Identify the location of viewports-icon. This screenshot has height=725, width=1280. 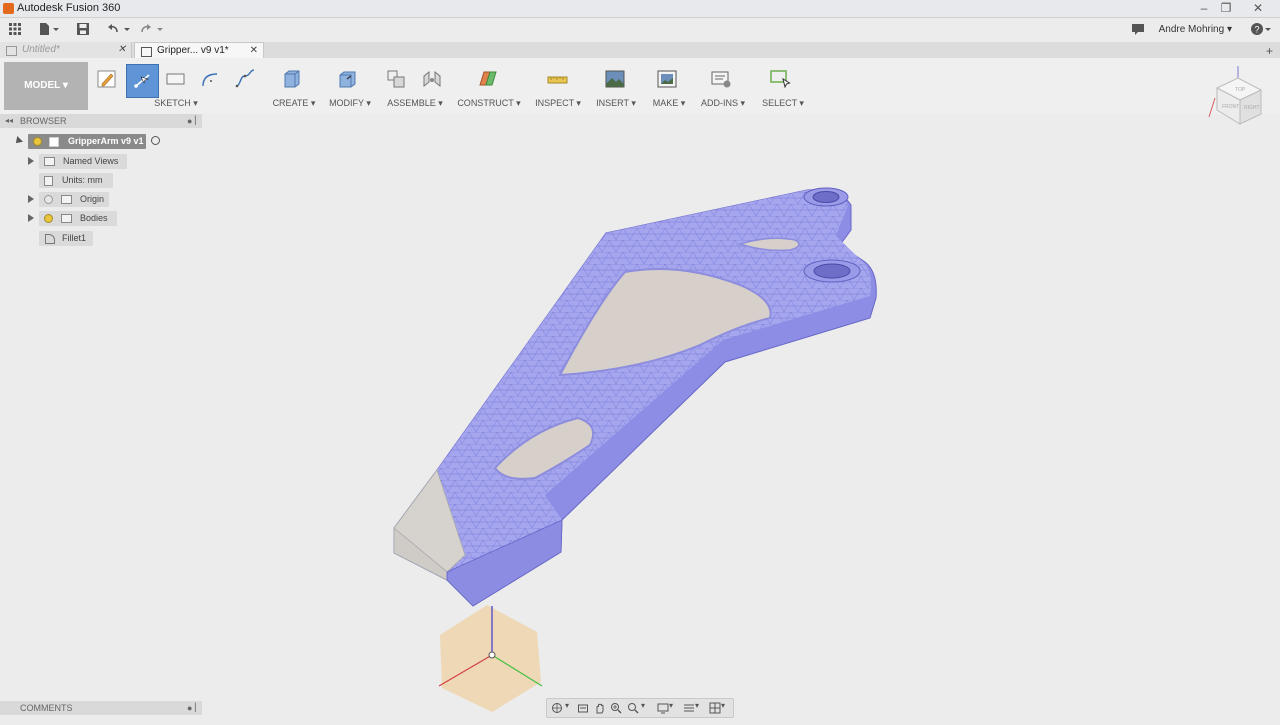
(715, 707).